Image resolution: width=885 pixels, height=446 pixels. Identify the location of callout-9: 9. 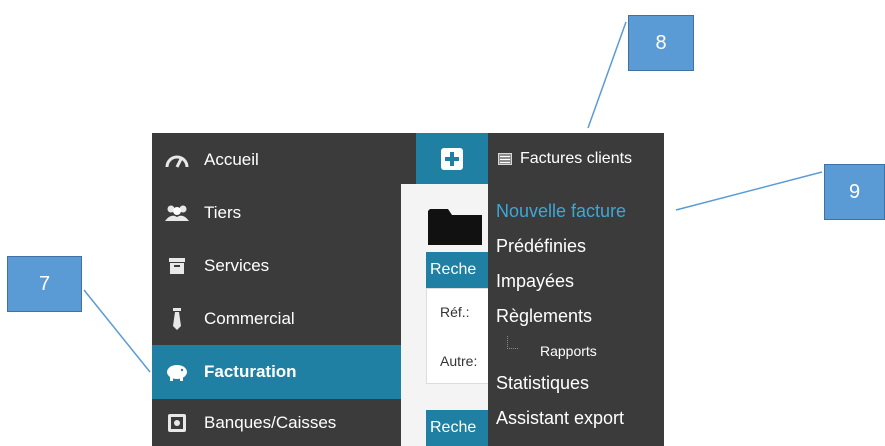
(854, 192).